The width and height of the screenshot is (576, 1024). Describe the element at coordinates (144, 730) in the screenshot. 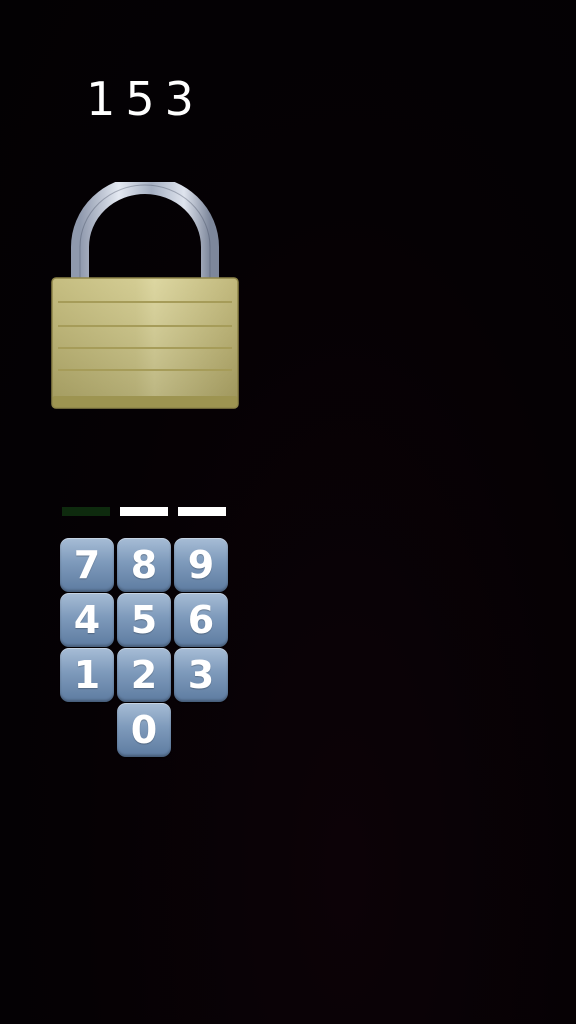

I see `key-0-button: 0` at that location.